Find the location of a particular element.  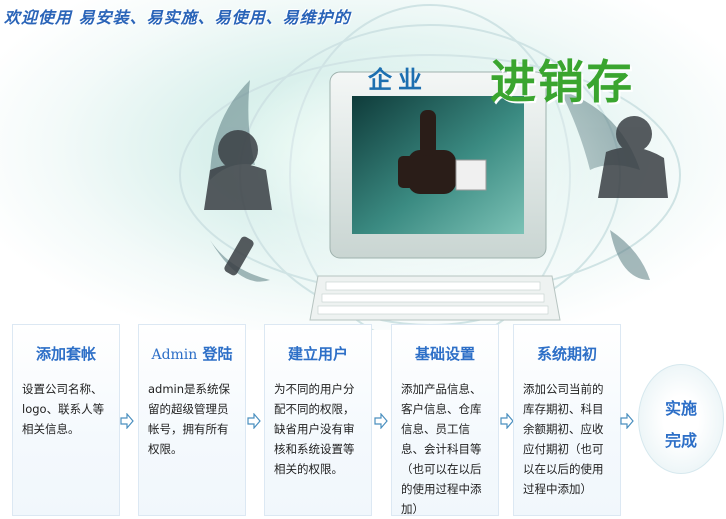

step-card-add-account: 添加套帐 设置公司名称、logo、联系人等相关信息。 is located at coordinates (66, 420).